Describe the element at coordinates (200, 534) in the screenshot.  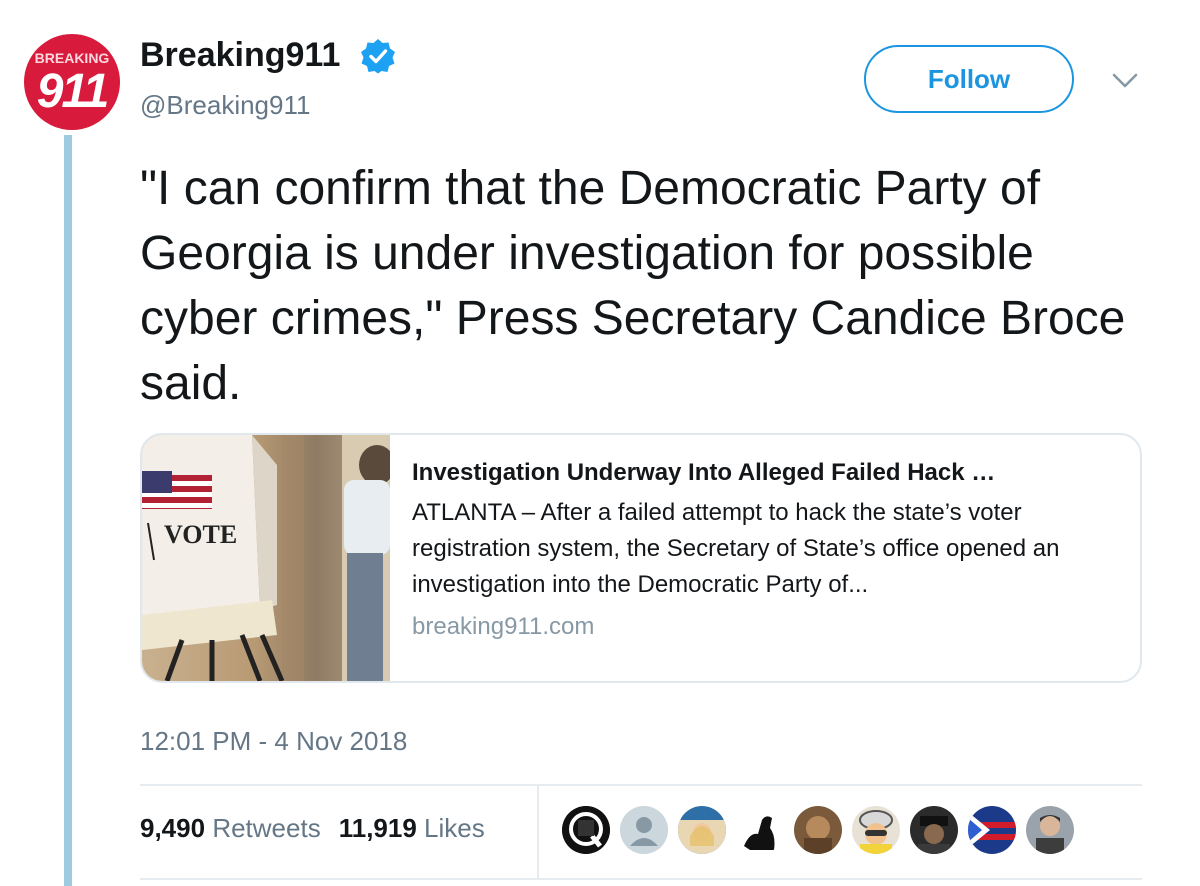
I see `vote-sign-text: VOTE` at that location.